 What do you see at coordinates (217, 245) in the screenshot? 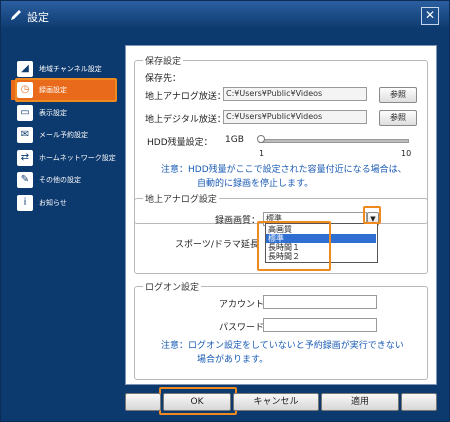
I see `sports-drama-extension-label: スポーツ/ドラマ延長` at bounding box center [217, 245].